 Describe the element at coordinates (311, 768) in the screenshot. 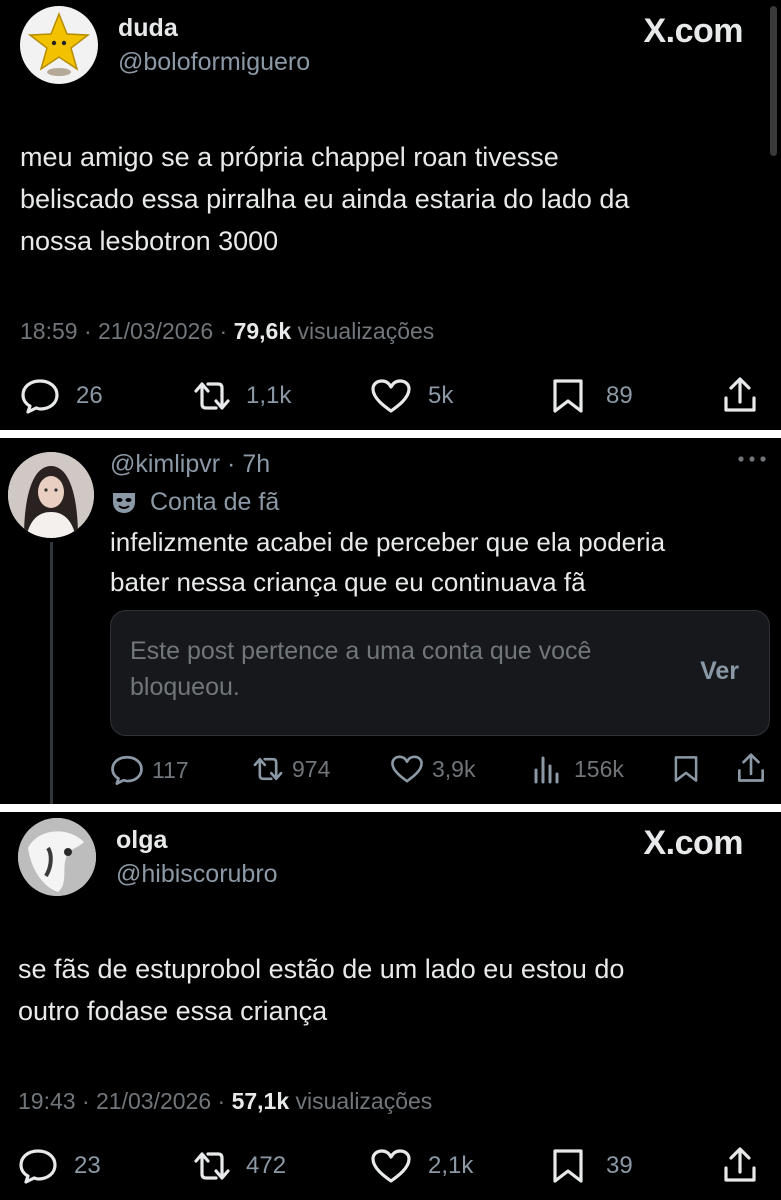

I see `repost-count: 974` at that location.